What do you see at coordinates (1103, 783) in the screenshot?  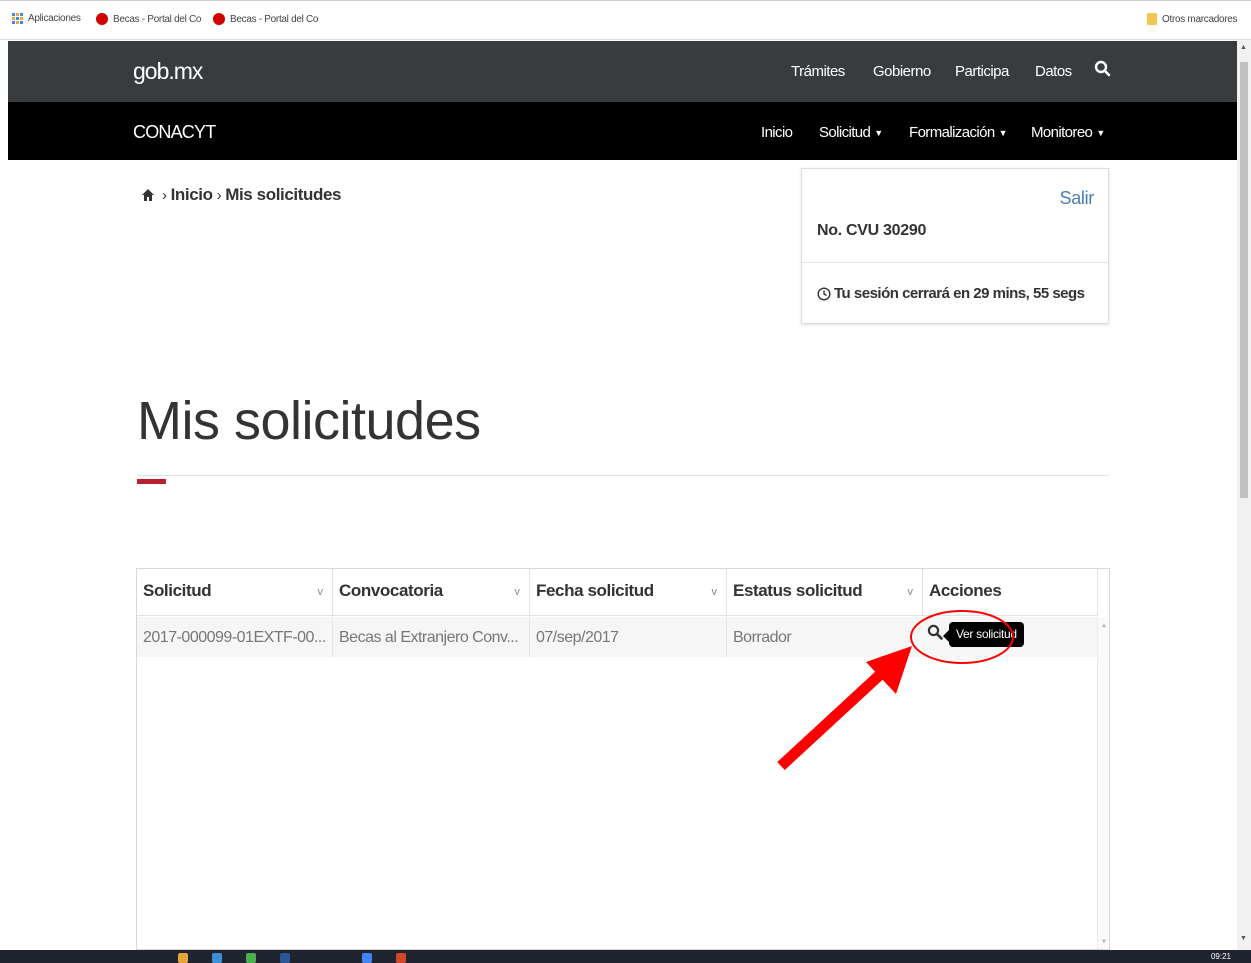 I see `table-scrollbar: ▲ ▼` at bounding box center [1103, 783].